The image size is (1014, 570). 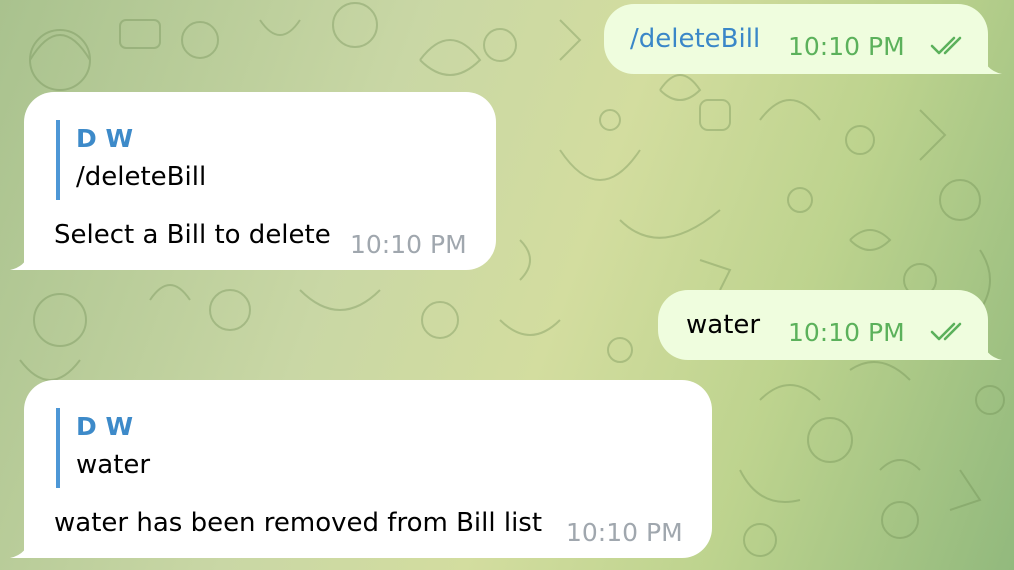 What do you see at coordinates (113, 465) in the screenshot?
I see `reply-quoted-text: water` at bounding box center [113, 465].